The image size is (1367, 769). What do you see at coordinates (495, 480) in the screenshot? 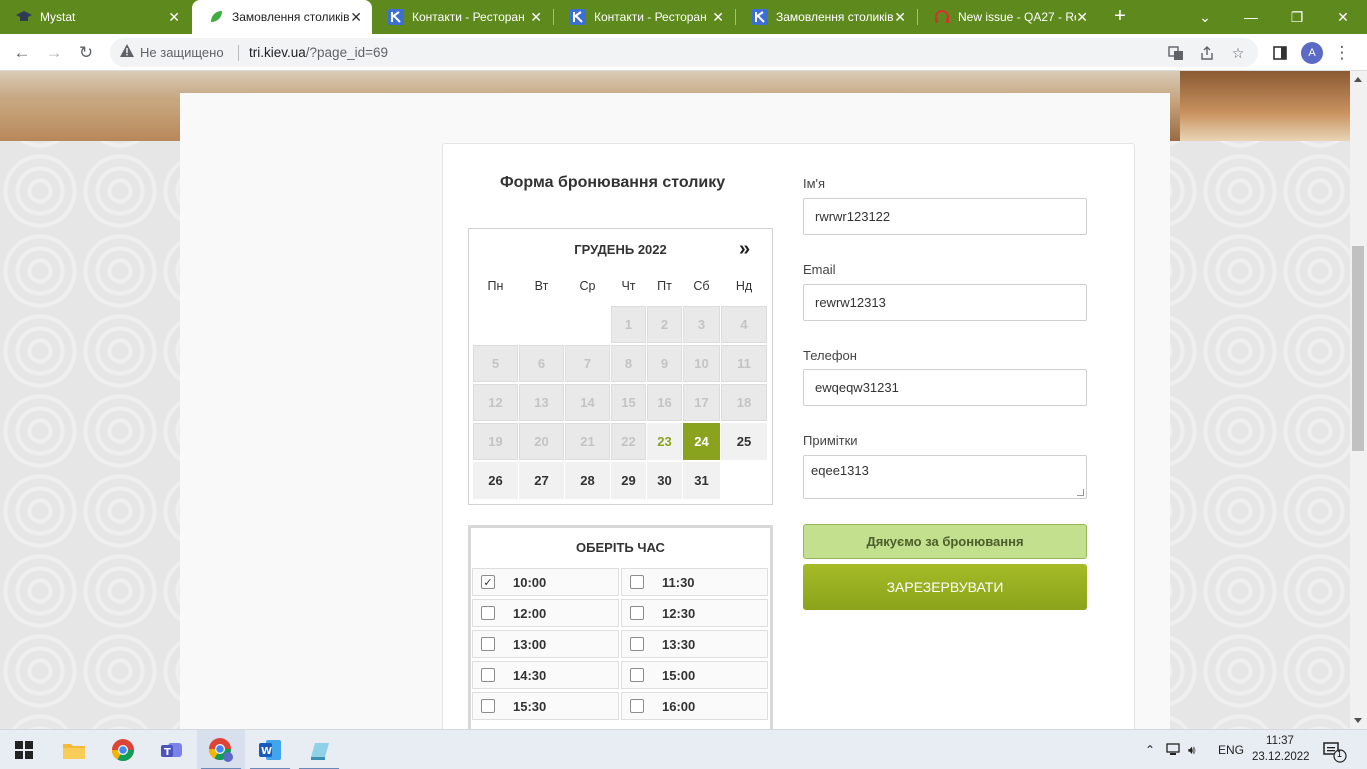
I see `calendar-day: 26` at bounding box center [495, 480].